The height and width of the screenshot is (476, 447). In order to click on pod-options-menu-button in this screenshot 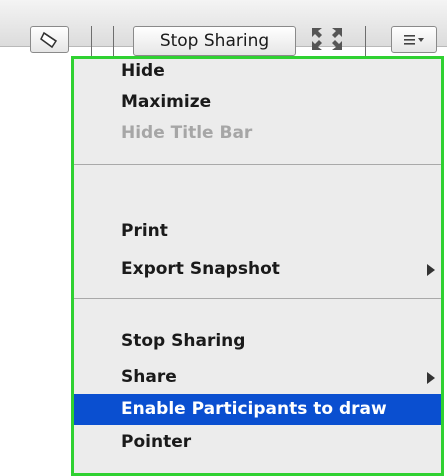, I will do `click(414, 39)`.